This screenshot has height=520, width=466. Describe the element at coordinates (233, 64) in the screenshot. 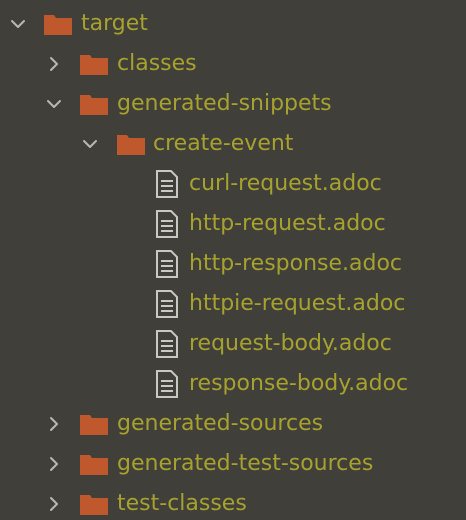

I see `tree-node-classes: classes` at that location.